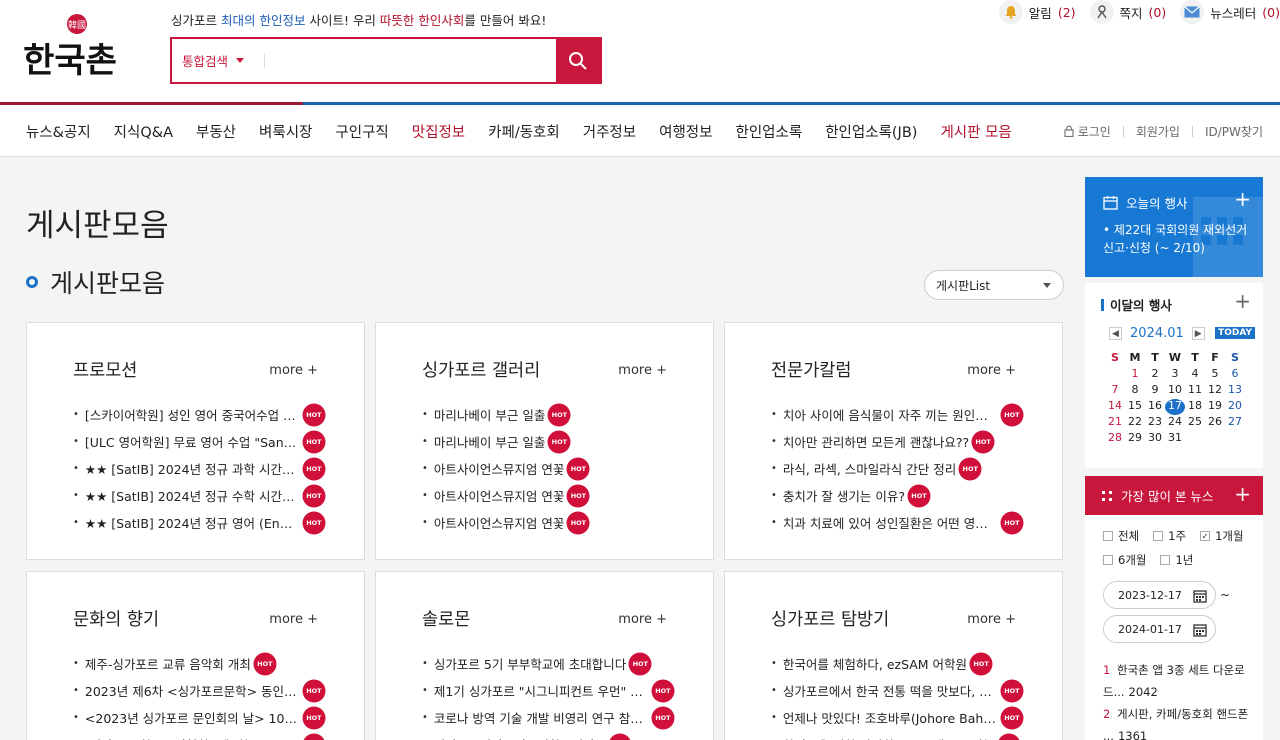 The image size is (1280, 740). Describe the element at coordinates (541, 717) in the screenshot. I see `post-title: 코로나 방역 기술 개발 비영리 연구 참가자 모집` at that location.